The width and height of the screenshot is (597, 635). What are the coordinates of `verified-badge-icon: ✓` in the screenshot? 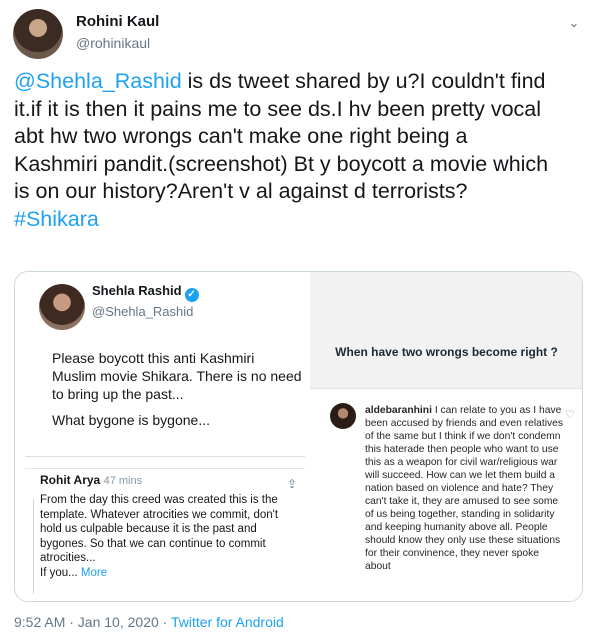 It's located at (191, 295).